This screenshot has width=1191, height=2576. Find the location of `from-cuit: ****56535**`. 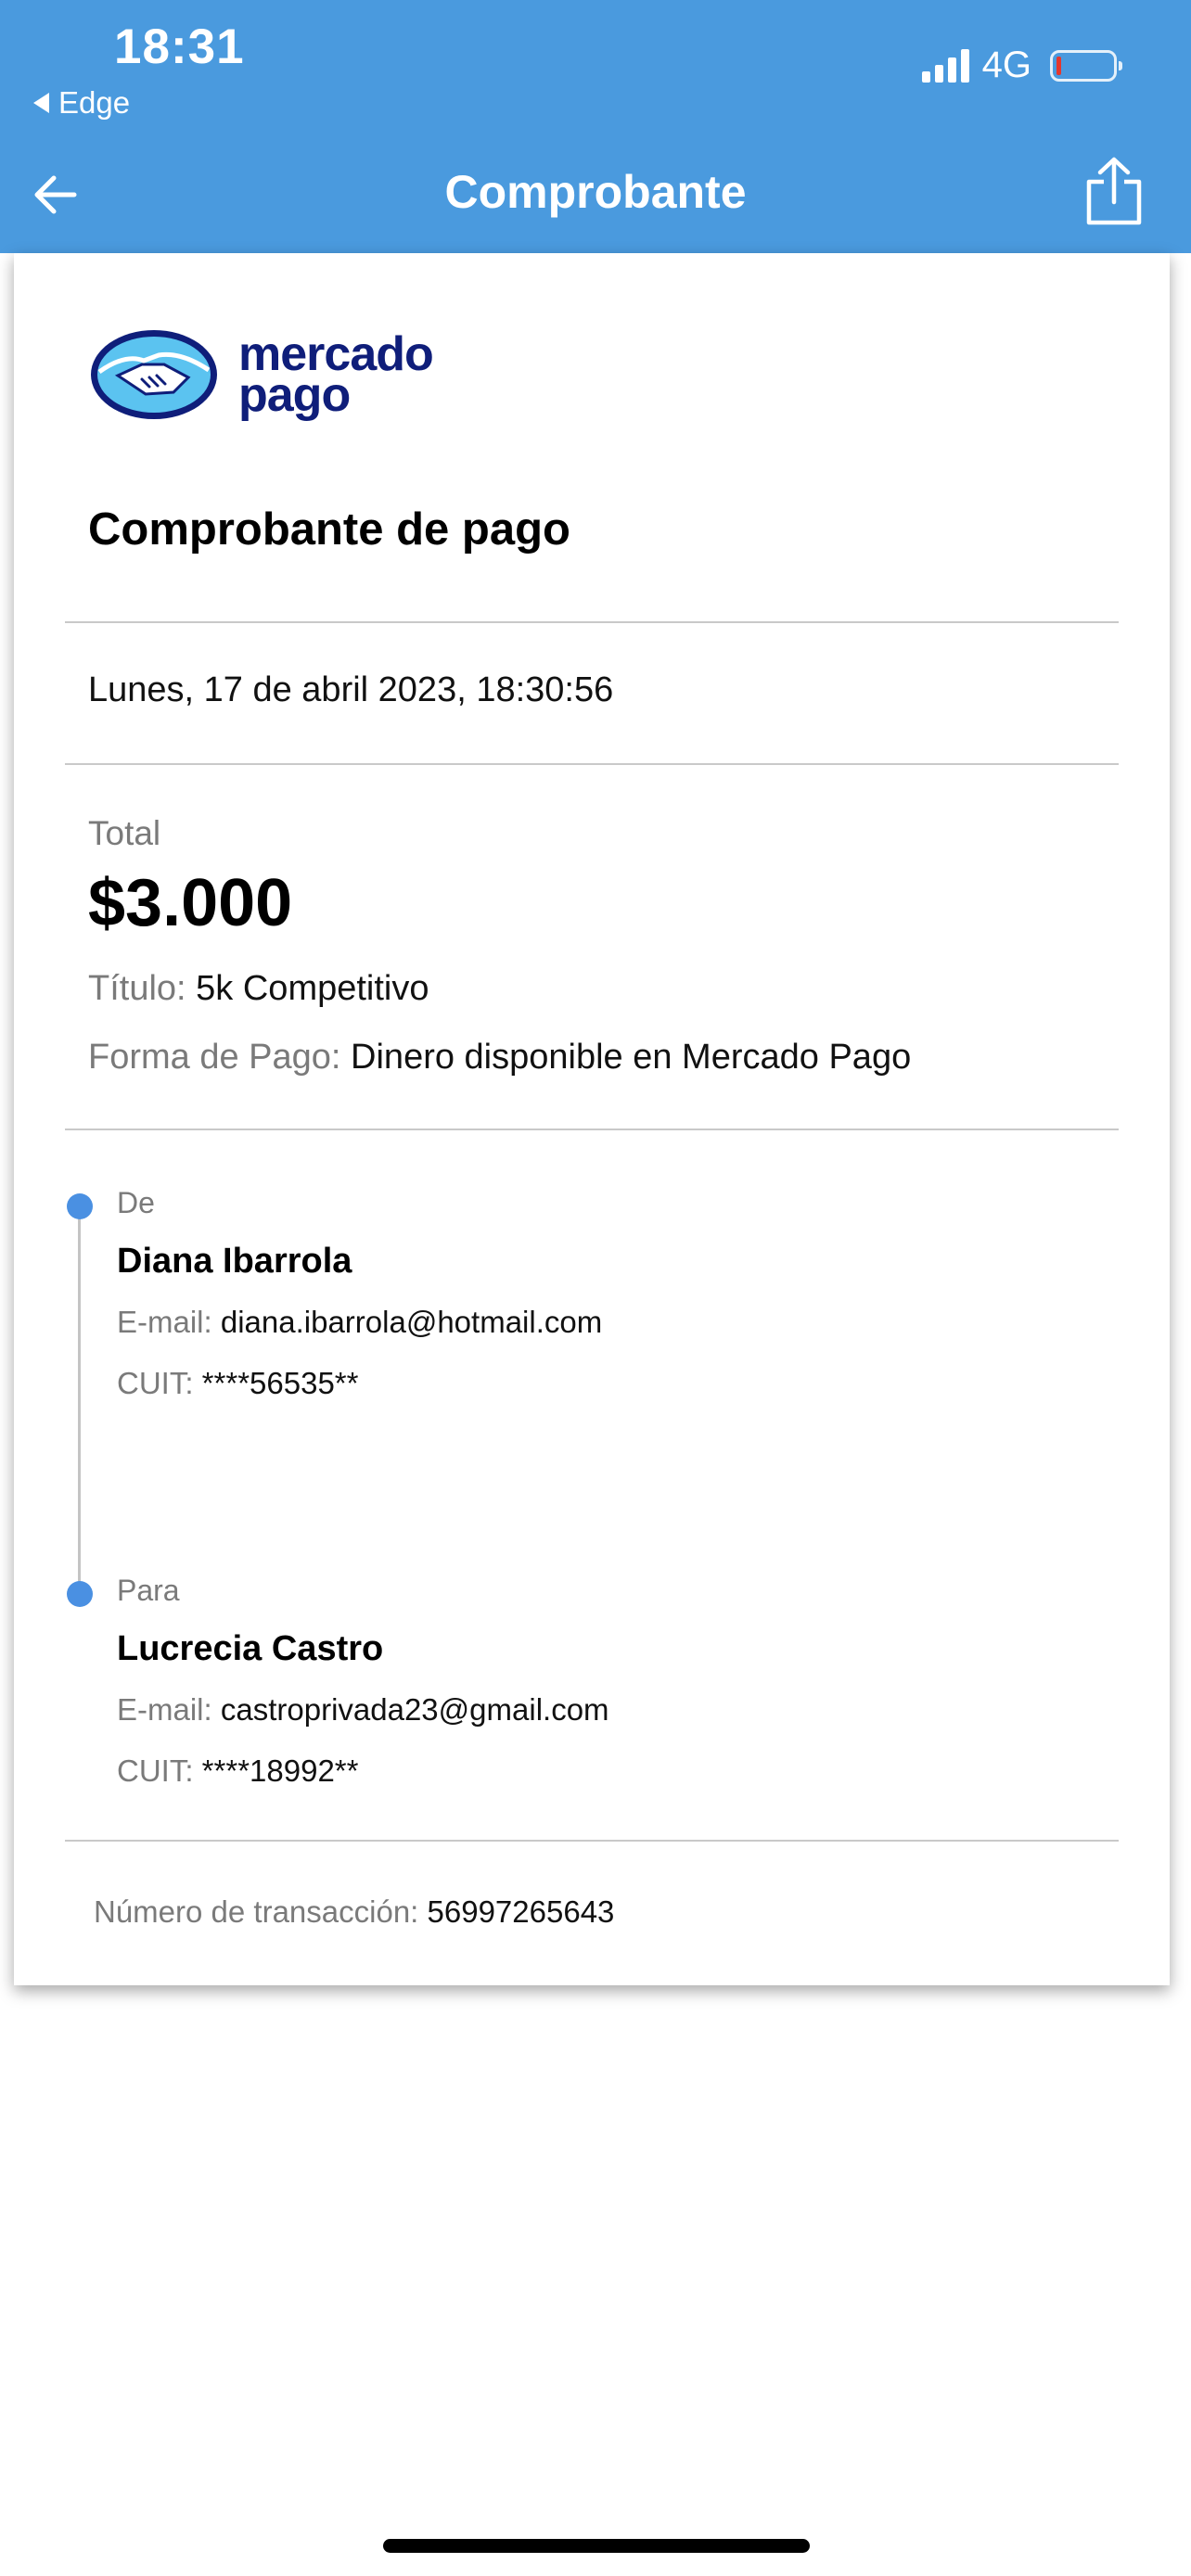

from-cuit: ****56535** is located at coordinates (280, 1383).